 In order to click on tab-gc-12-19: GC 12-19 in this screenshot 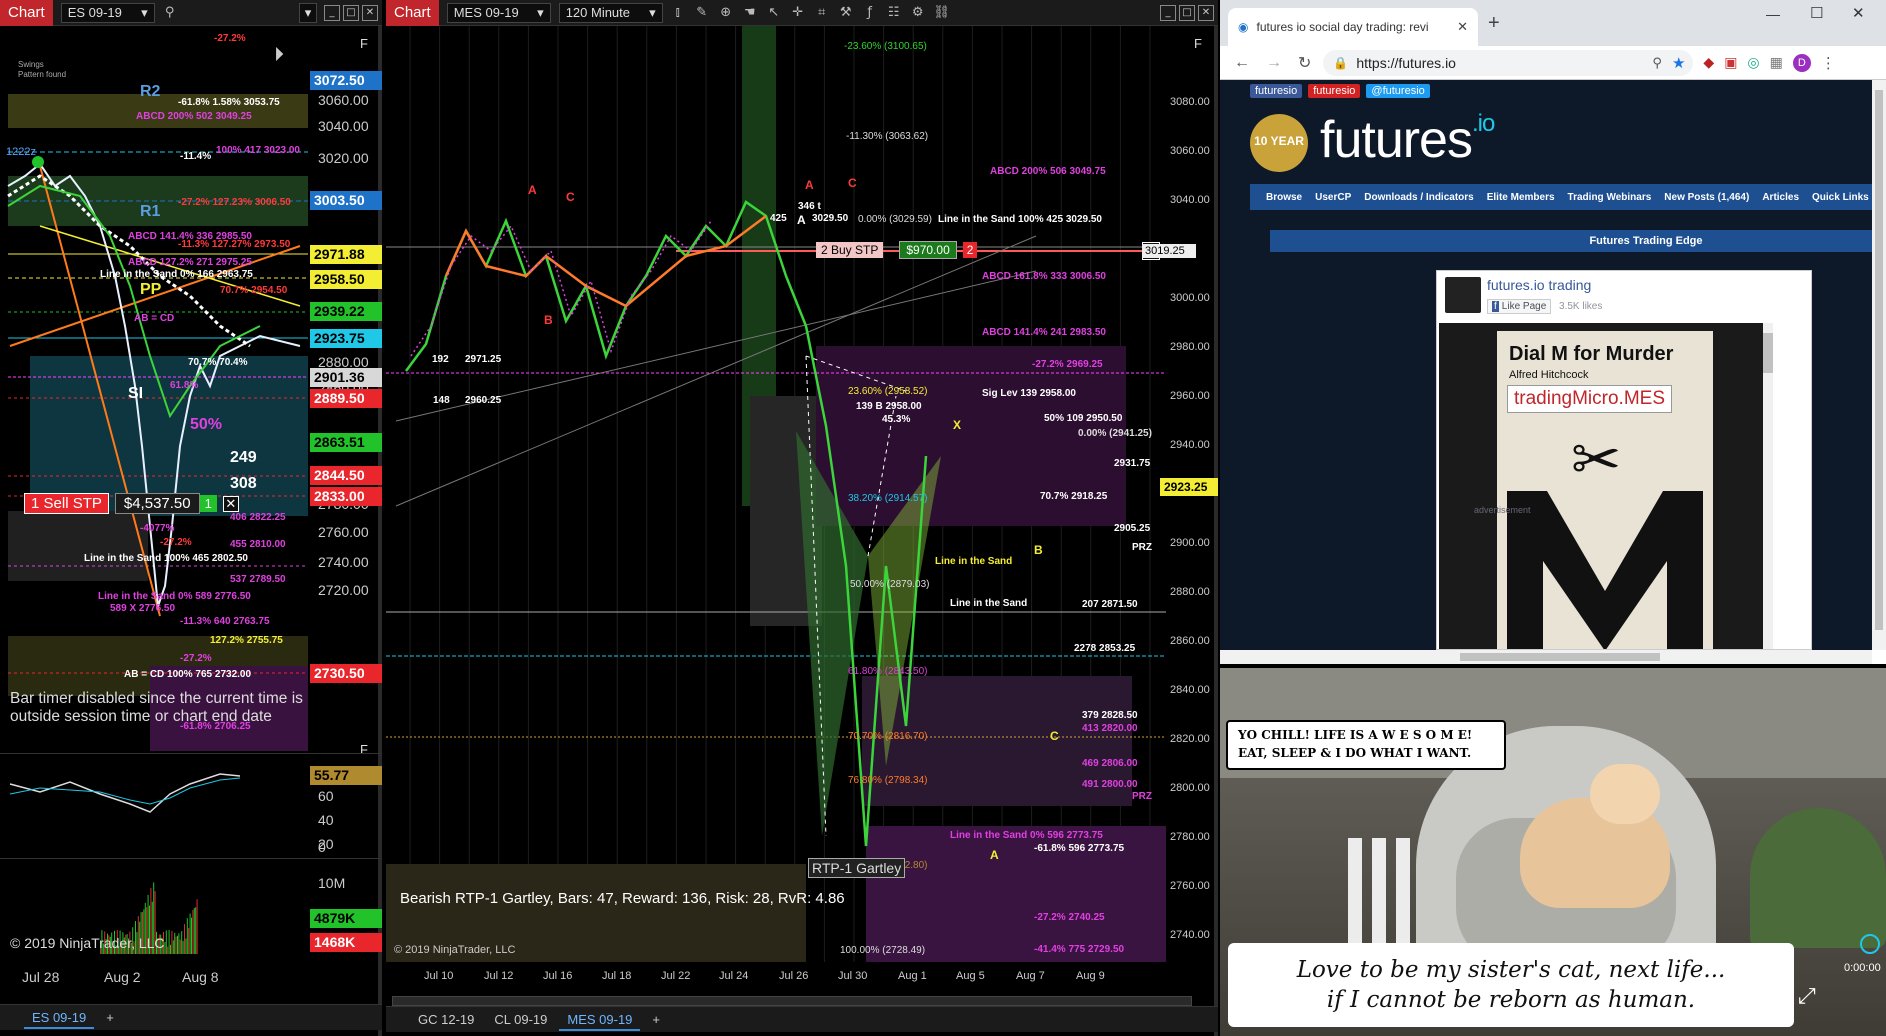, I will do `click(446, 1020)`.